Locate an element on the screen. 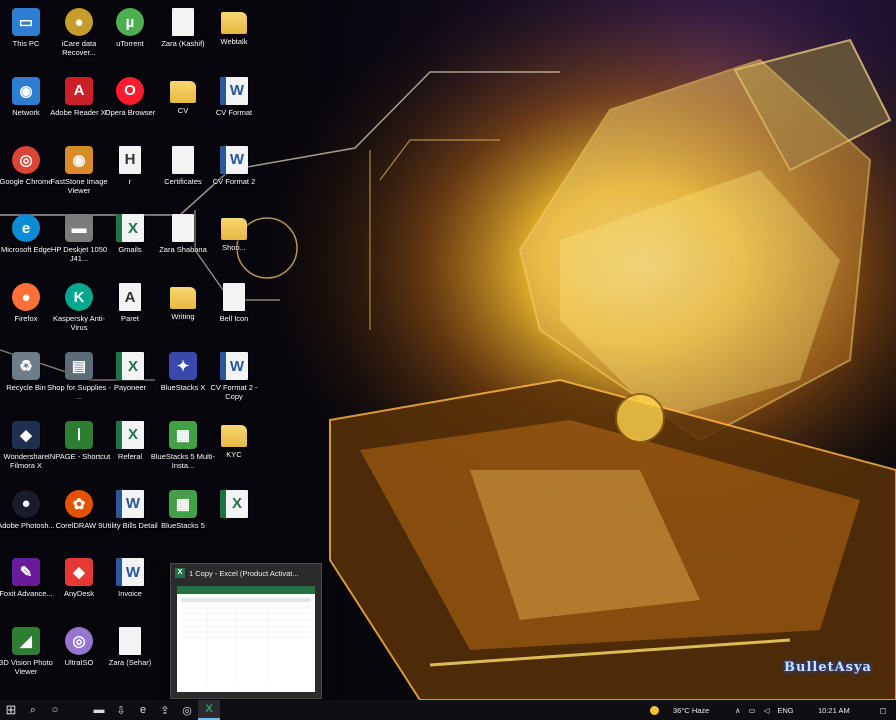 This screenshot has width=896, height=720. filmora-icon: ◆ is located at coordinates (26, 434).